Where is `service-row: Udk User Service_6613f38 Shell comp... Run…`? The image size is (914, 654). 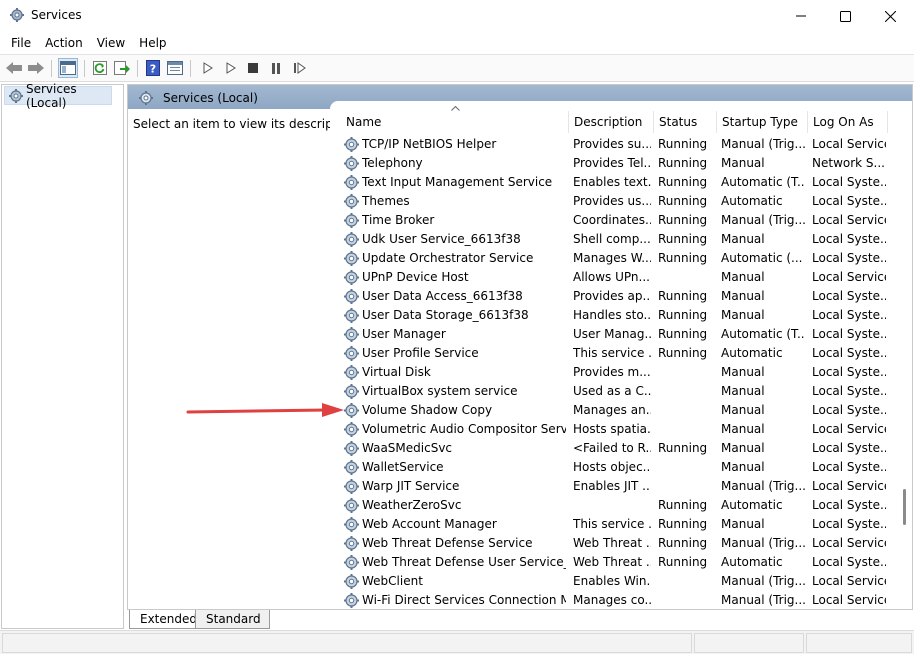 service-row: Udk User Service_6613f38 Shell comp... Run… is located at coordinates (610, 239).